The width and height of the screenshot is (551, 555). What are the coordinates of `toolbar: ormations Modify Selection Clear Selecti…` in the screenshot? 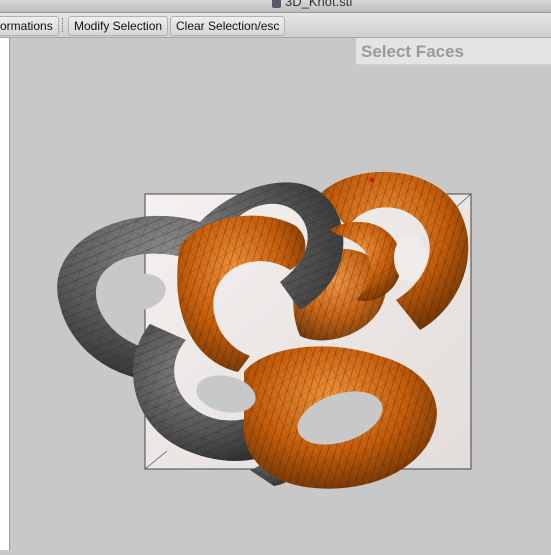 It's located at (275, 25).